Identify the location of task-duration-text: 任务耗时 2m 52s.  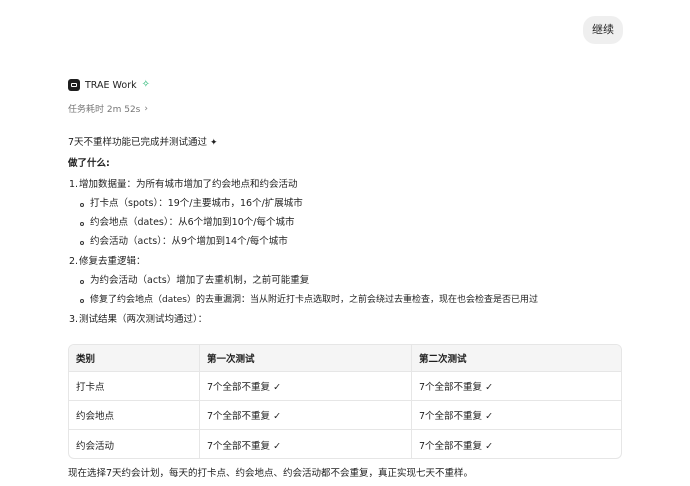
(104, 110).